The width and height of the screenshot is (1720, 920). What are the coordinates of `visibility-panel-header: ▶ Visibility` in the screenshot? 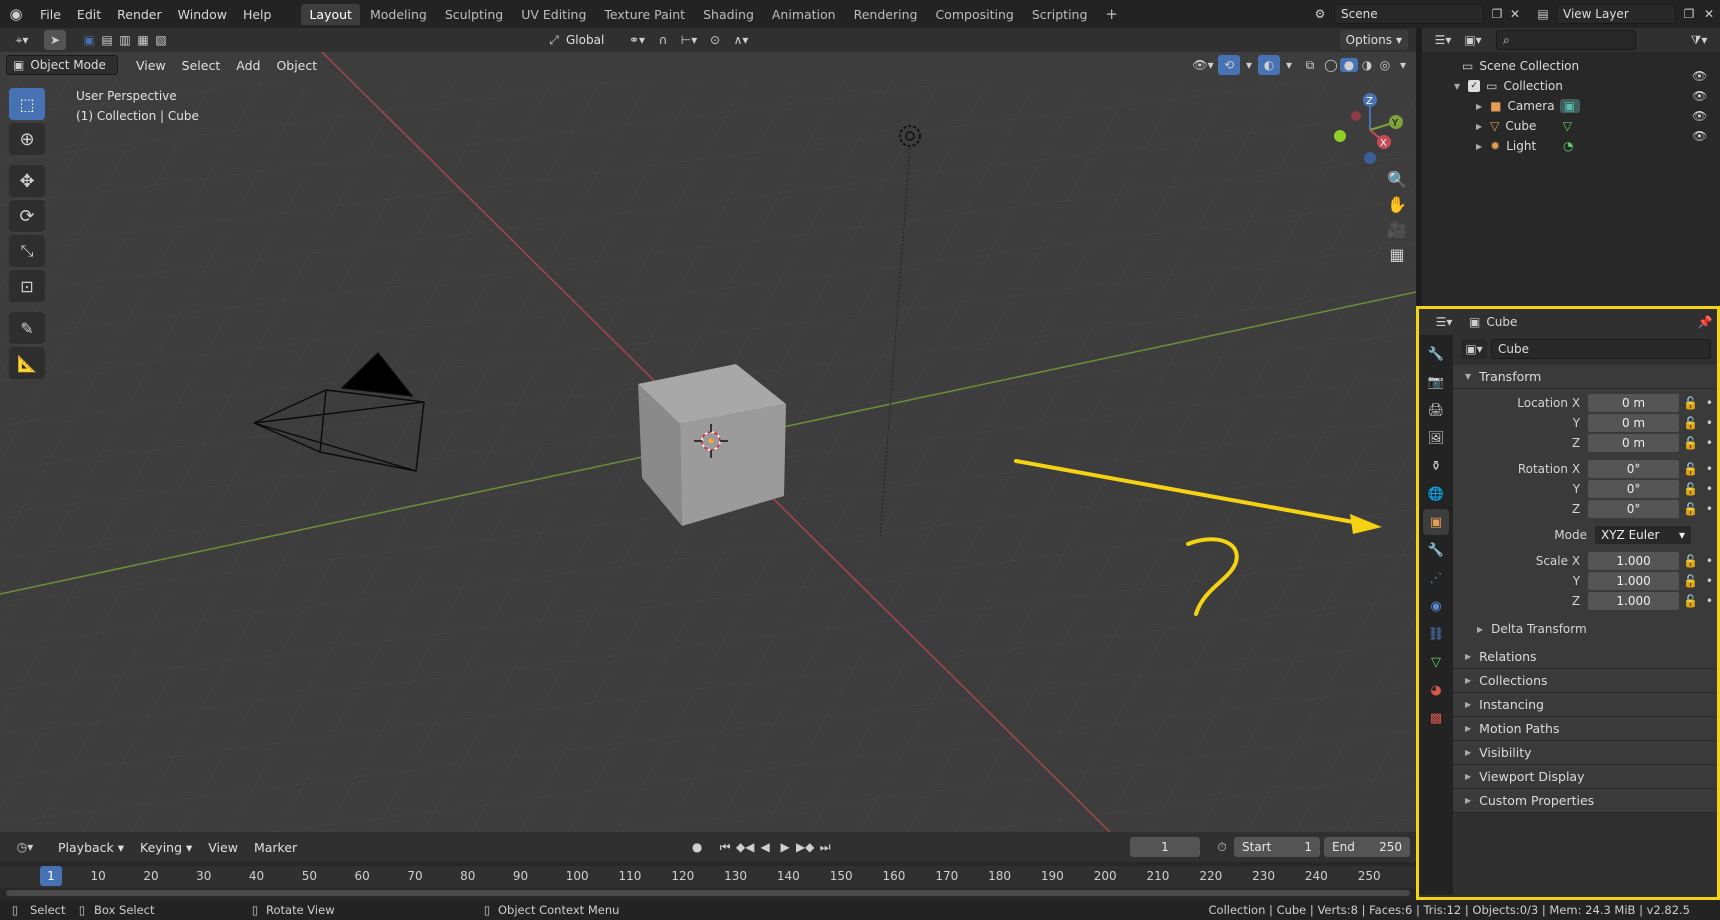 It's located at (1585, 753).